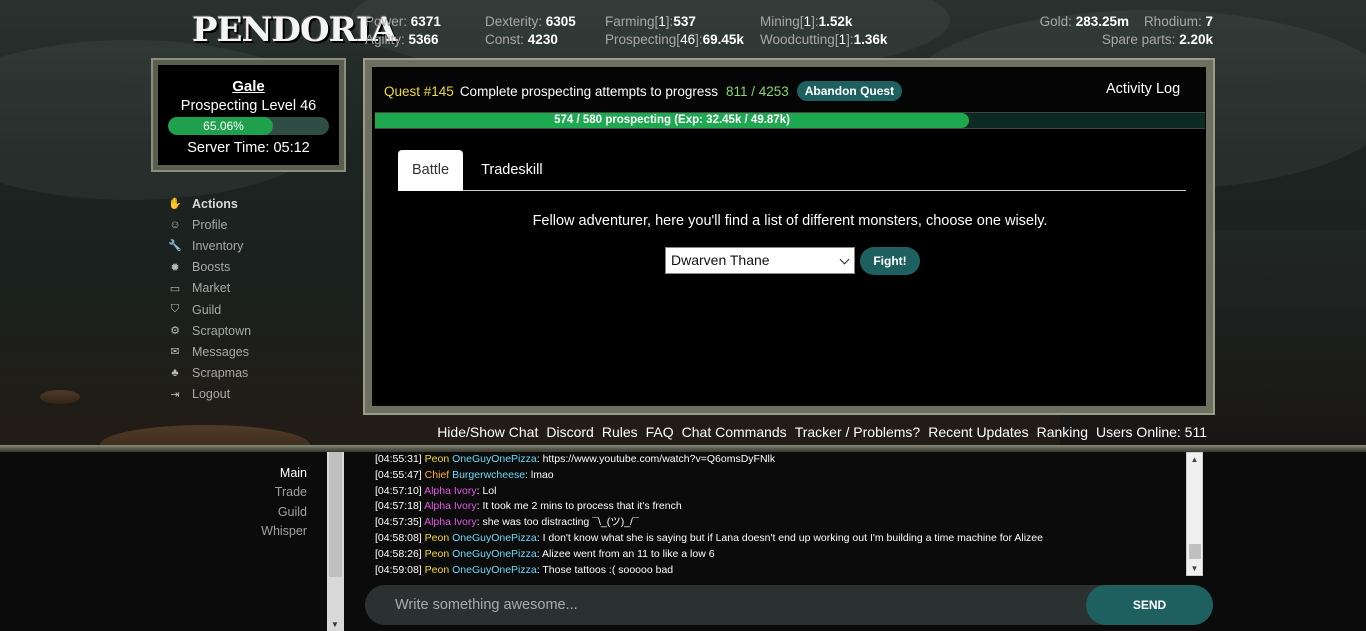 This screenshot has width=1366, height=631. What do you see at coordinates (209, 267) in the screenshot?
I see `sidebar-item-boosts: ✹ Boosts` at bounding box center [209, 267].